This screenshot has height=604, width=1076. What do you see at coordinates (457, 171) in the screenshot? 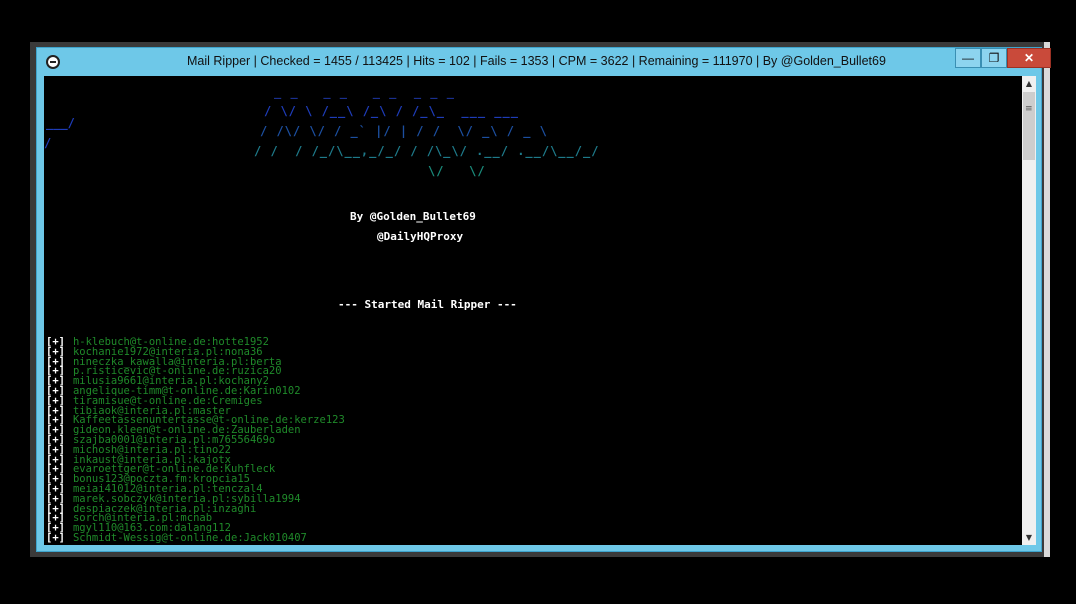
I see `ascii-banner-line: \/ \/` at bounding box center [457, 171].